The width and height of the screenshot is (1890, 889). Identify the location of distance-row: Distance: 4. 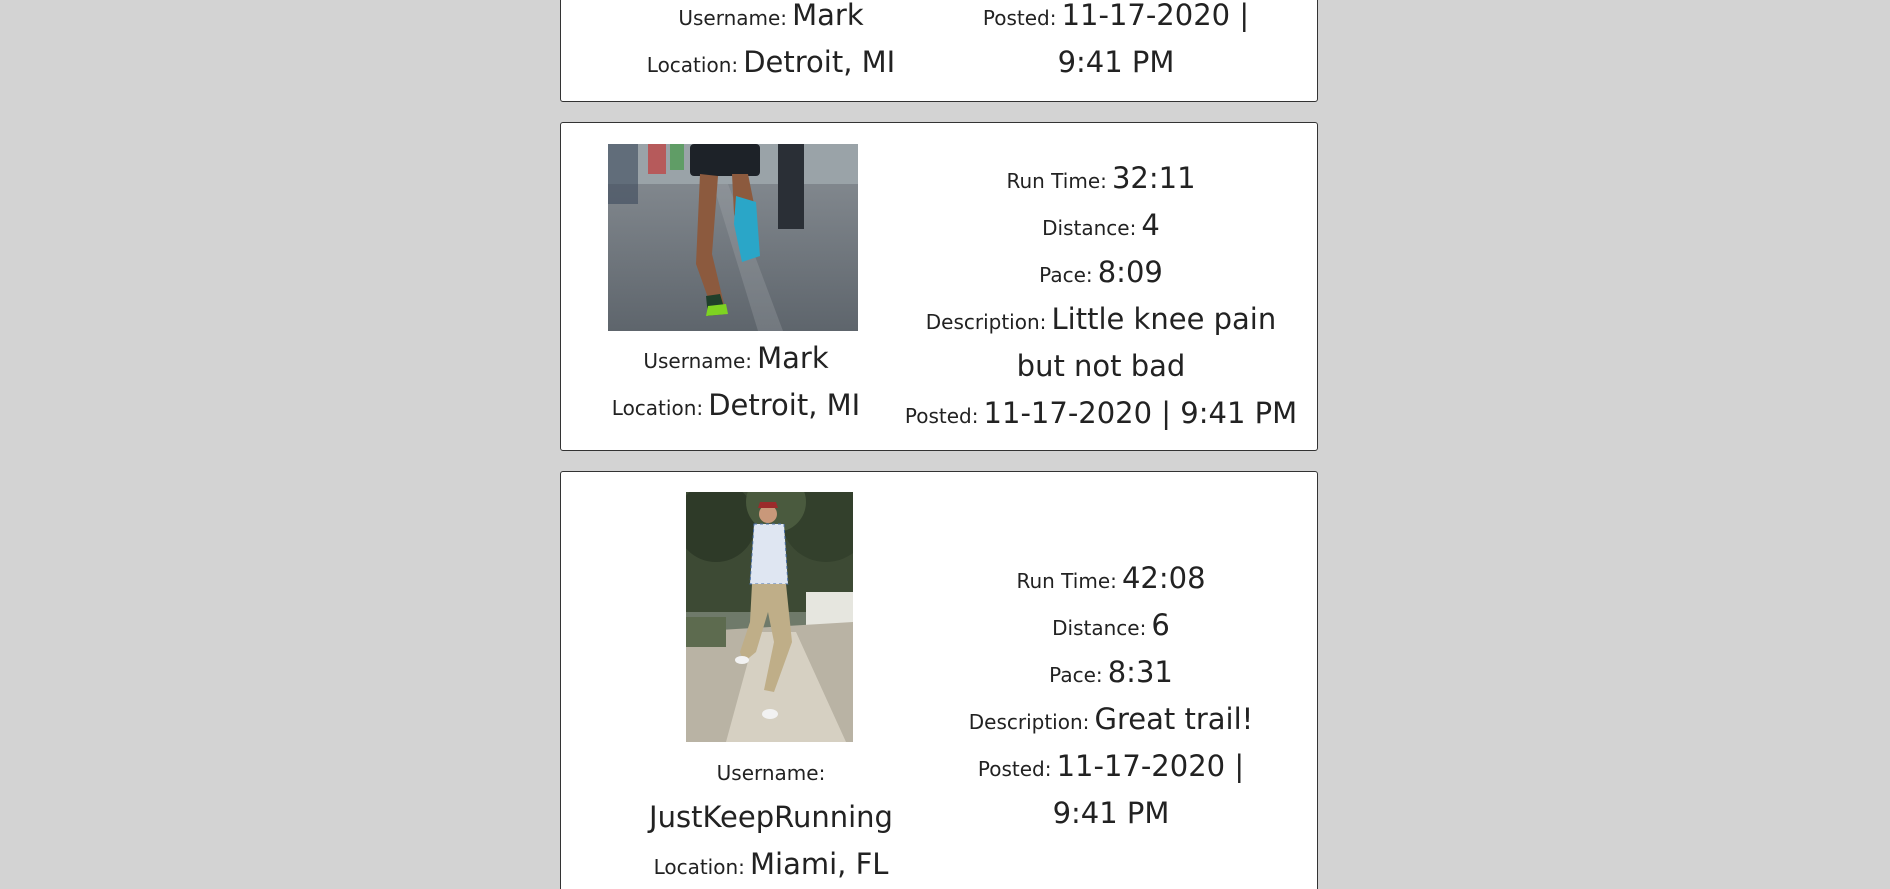
(1101, 227).